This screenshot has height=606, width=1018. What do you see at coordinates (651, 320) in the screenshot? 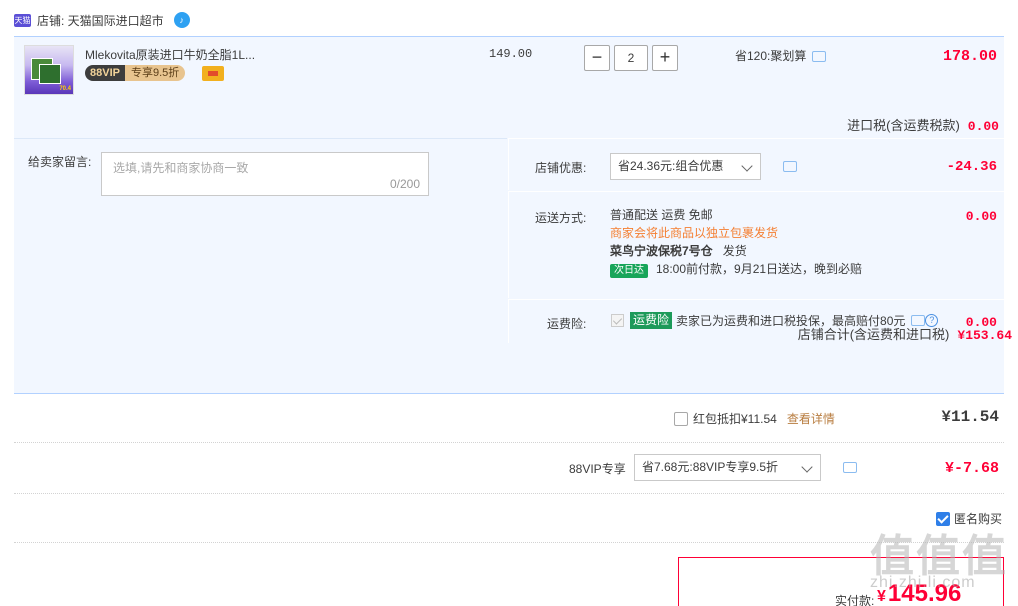
I see `insurance-tag: 运费险` at bounding box center [651, 320].